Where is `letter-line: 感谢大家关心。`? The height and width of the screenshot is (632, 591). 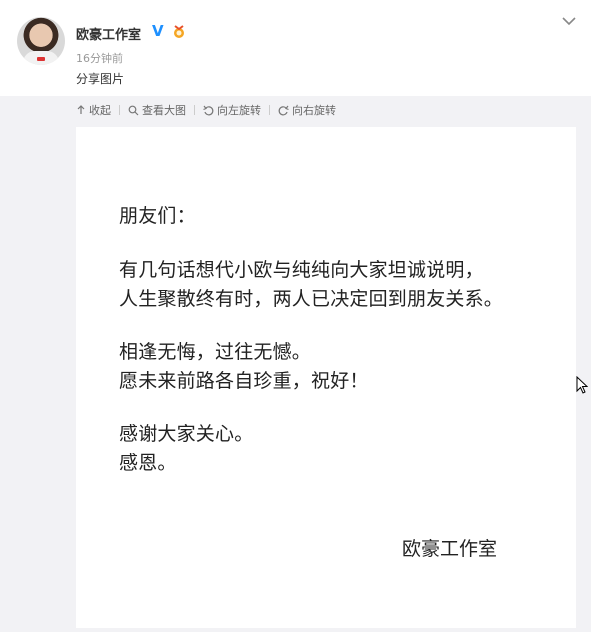
letter-line: 感谢大家关心。 is located at coordinates (186, 434).